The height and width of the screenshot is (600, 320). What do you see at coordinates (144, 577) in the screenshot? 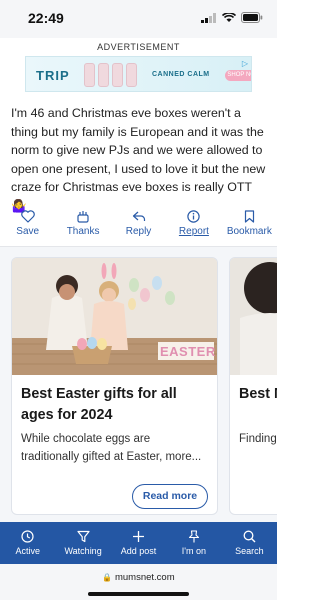
I see `url-text: mumsnet.com` at bounding box center [144, 577].